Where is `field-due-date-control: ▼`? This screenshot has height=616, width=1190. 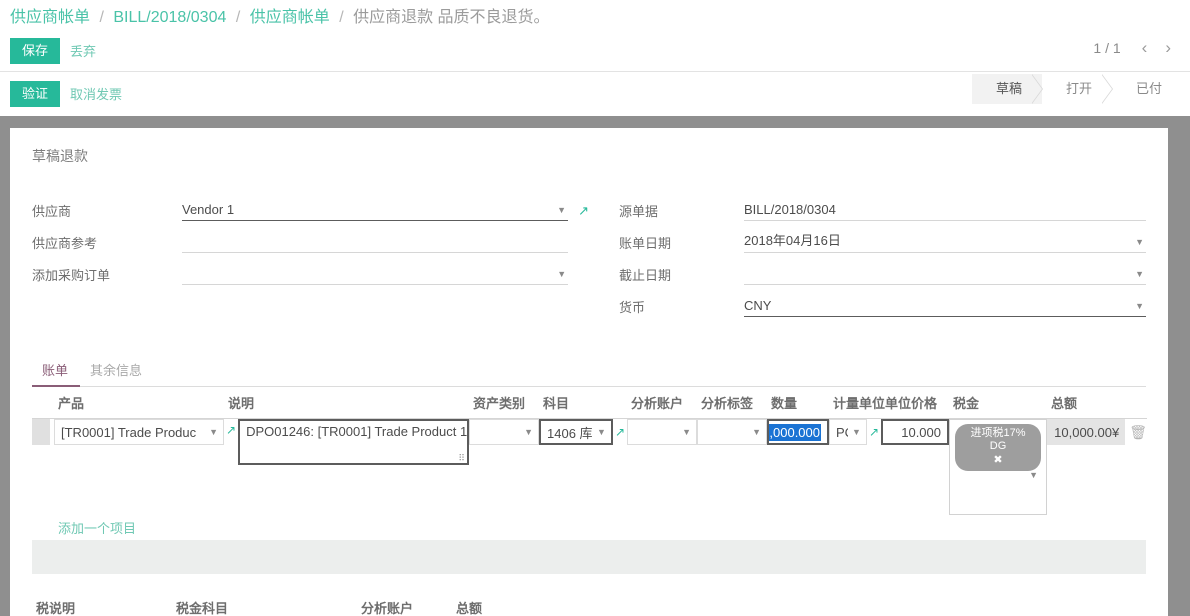 field-due-date-control: ▼ is located at coordinates (945, 273).